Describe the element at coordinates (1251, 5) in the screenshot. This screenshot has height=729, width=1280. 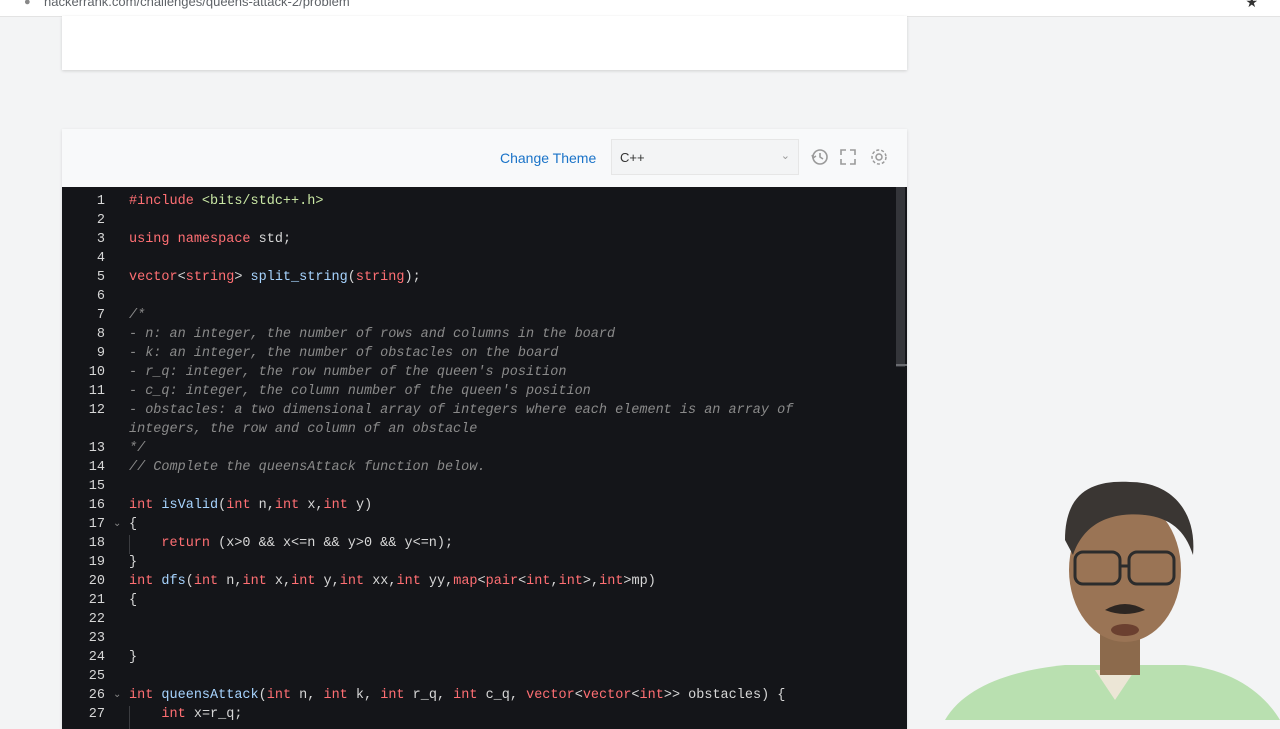
I see `bookmark-star-icon: ★` at that location.